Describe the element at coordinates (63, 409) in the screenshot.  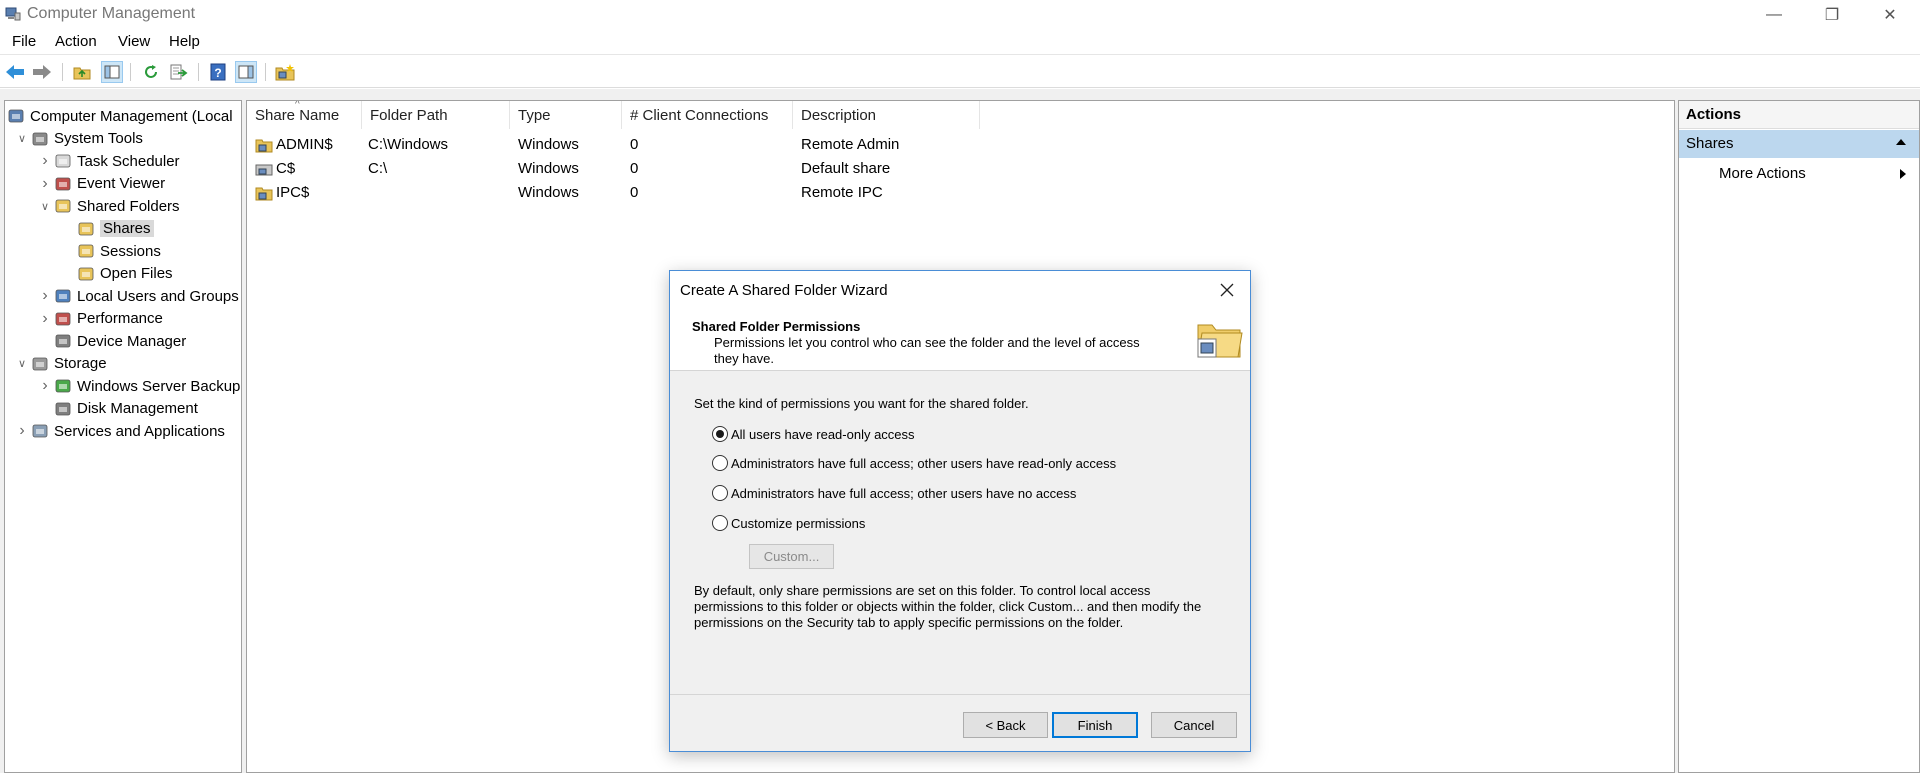
I see `disk-management-icon` at that location.